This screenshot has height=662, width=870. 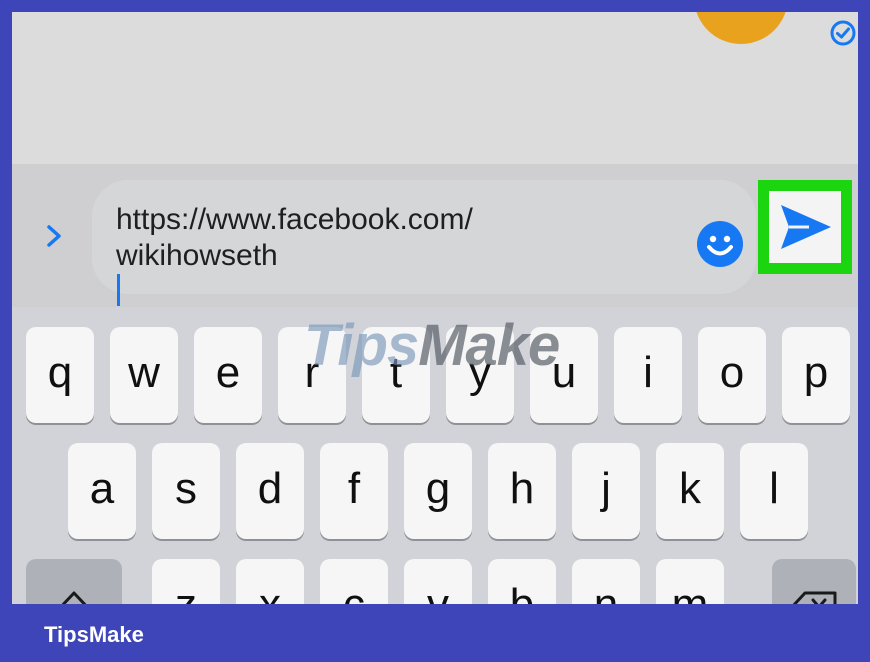 I want to click on keyboard-row-3: z x c v b n m, so click(x=435, y=581).